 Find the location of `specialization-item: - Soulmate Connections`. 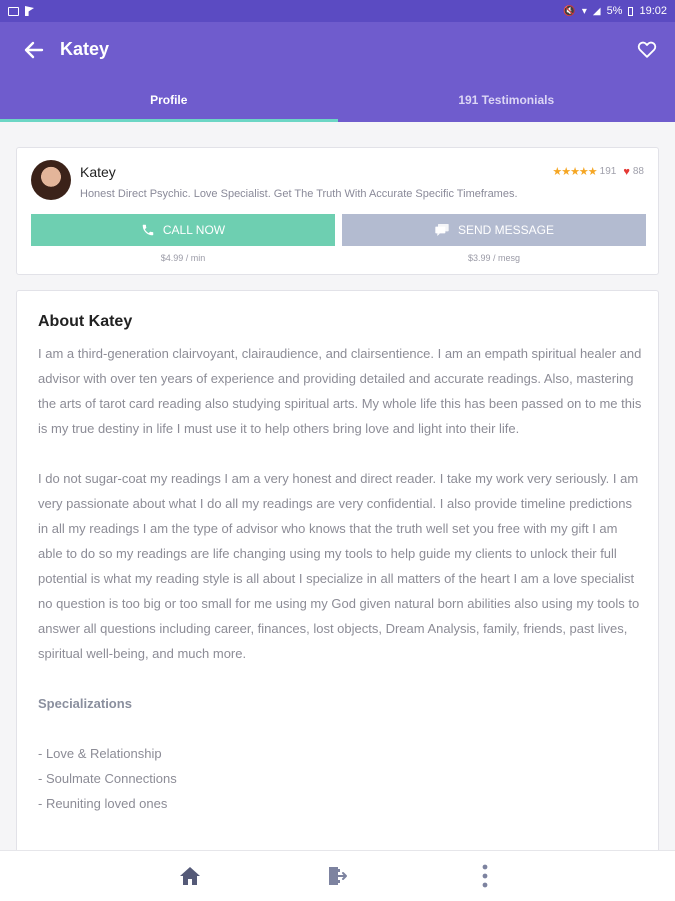

specialization-item: - Soulmate Connections is located at coordinates (340, 778).